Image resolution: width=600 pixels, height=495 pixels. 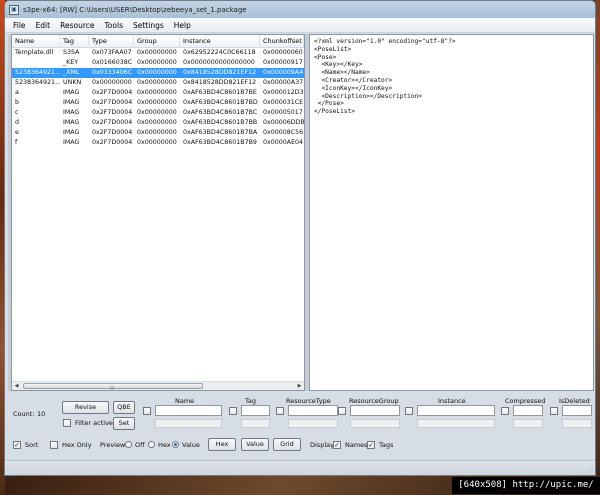 I want to click on menu-resource: Resource, so click(x=77, y=25).